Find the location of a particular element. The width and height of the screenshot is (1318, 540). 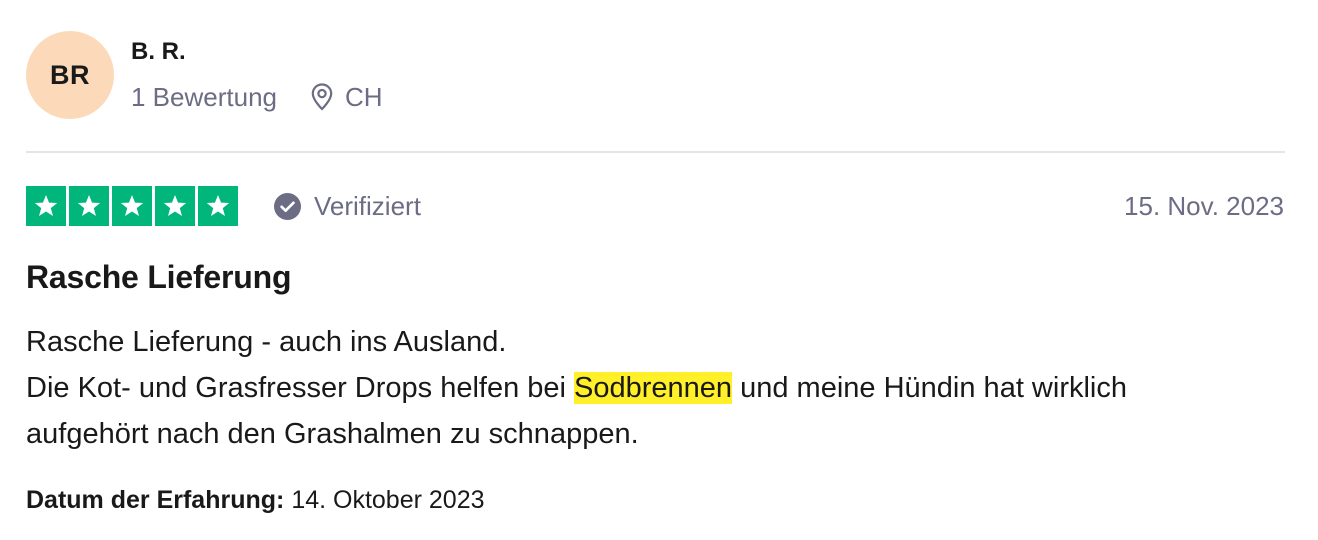

consumer-name: B. R. is located at coordinates (158, 52).